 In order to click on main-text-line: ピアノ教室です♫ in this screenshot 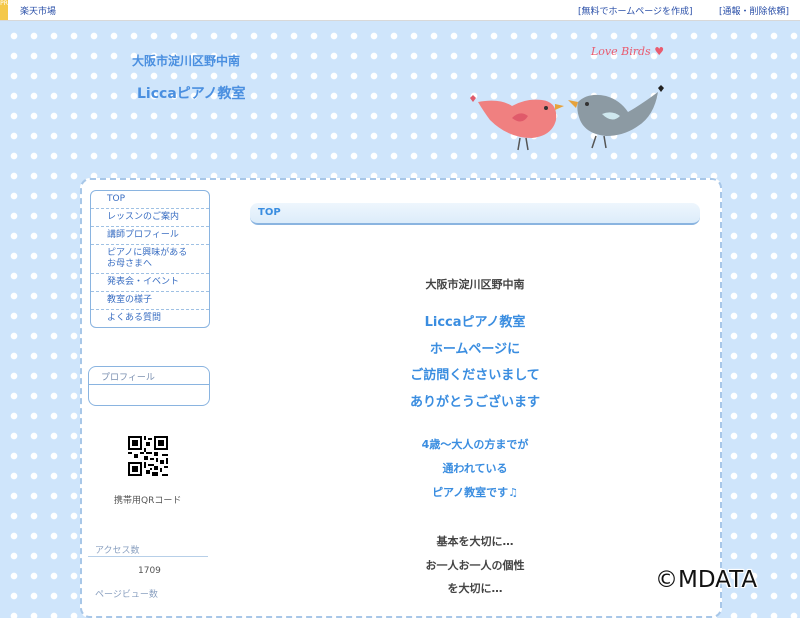, I will do `click(475, 492)`.